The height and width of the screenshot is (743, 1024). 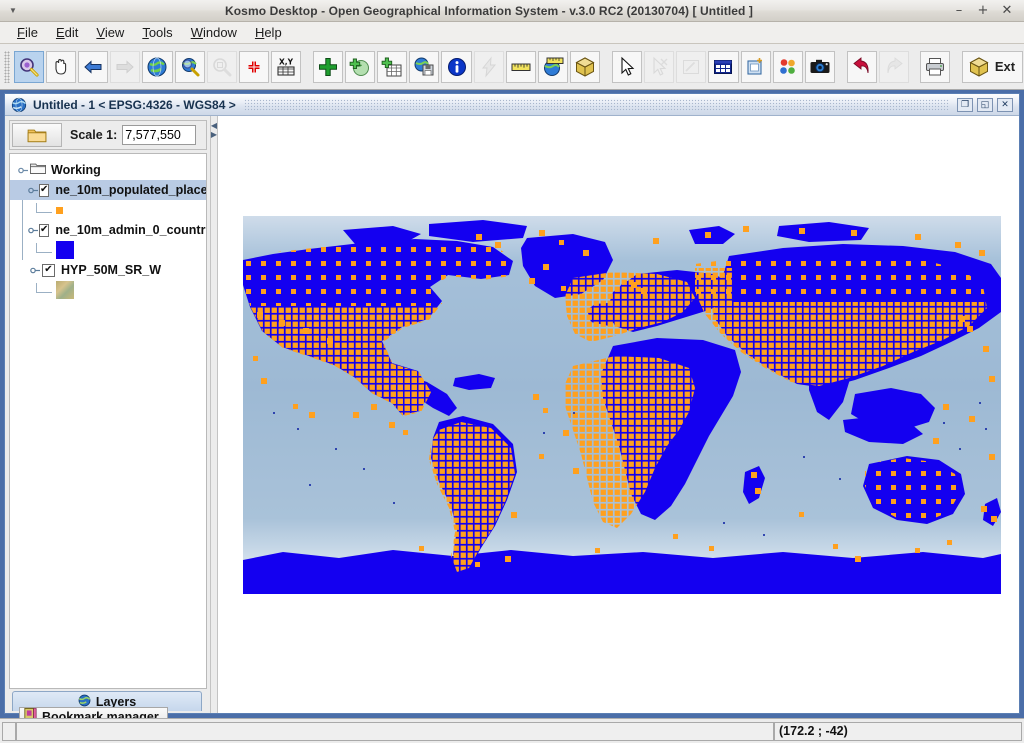 I want to click on splitter-collapse-left-icon: ◀, so click(x=214, y=126).